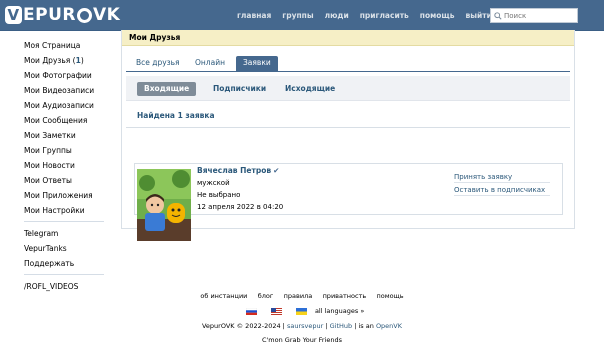 This screenshot has height=359, width=604. I want to click on all-languages-link: all languages », so click(339, 311).